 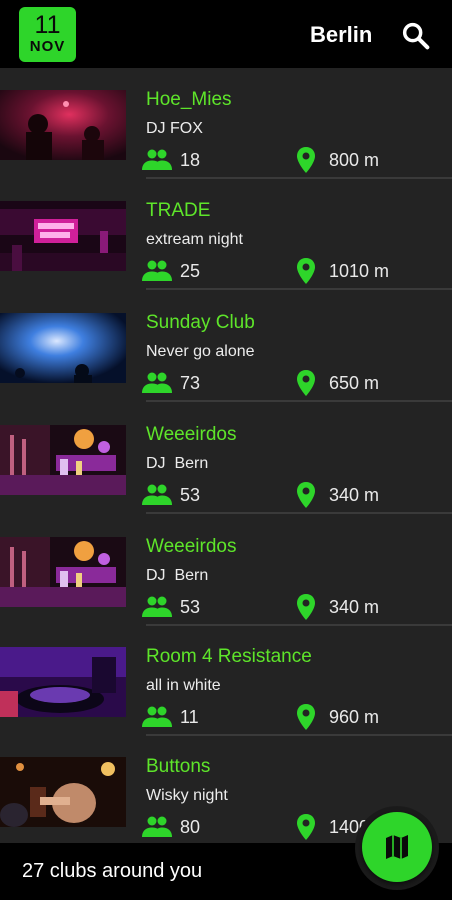 I want to click on club-name: TRADE, so click(x=178, y=211).